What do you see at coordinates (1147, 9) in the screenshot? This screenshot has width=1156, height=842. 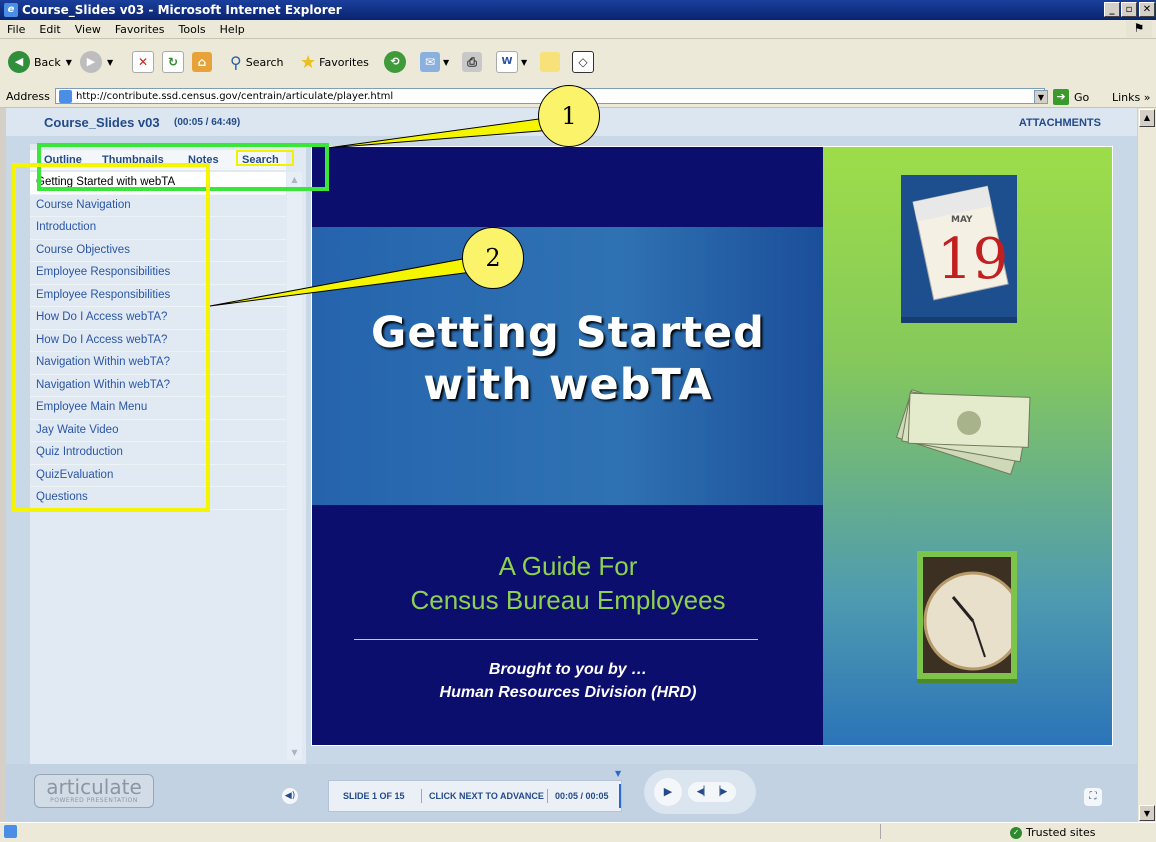 I see `close-button: ✕` at bounding box center [1147, 9].